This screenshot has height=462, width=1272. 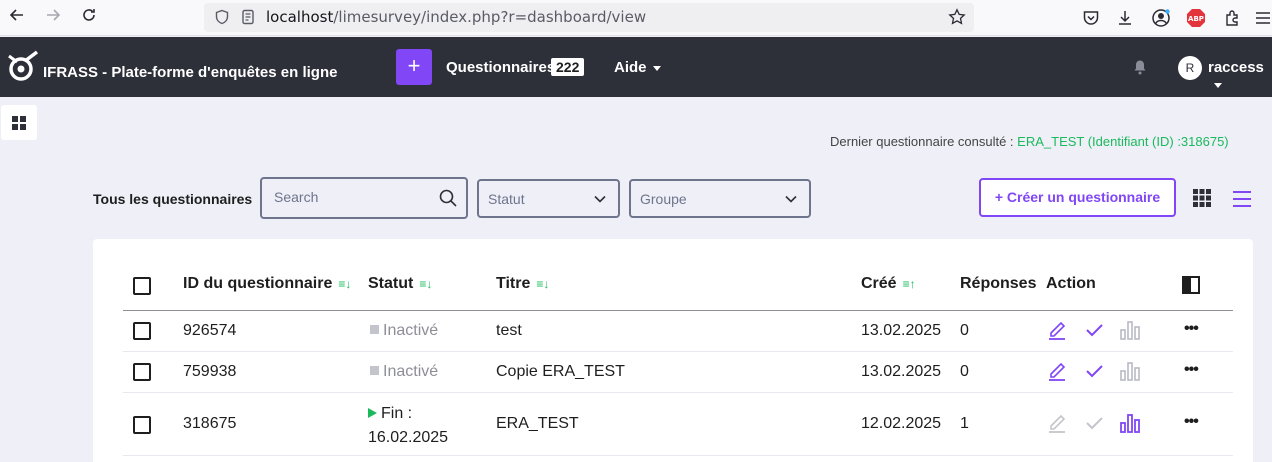 I want to click on pocket-icon, so click(x=1091, y=18).